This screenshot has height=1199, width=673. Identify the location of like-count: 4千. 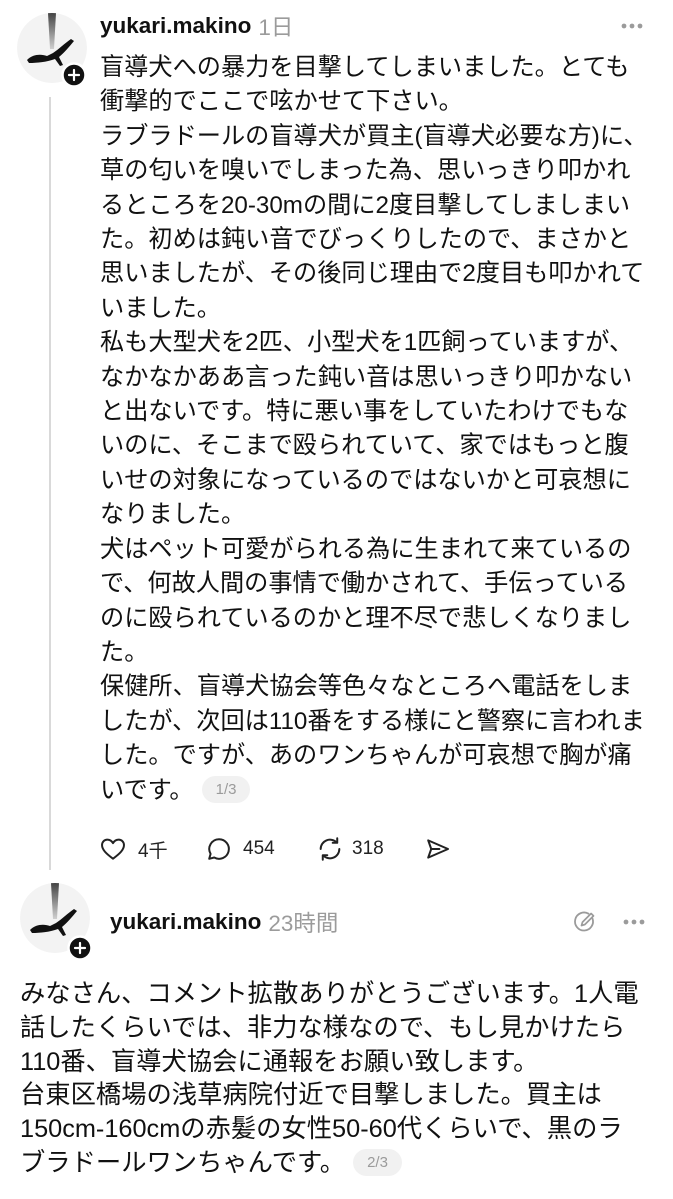
(153, 851).